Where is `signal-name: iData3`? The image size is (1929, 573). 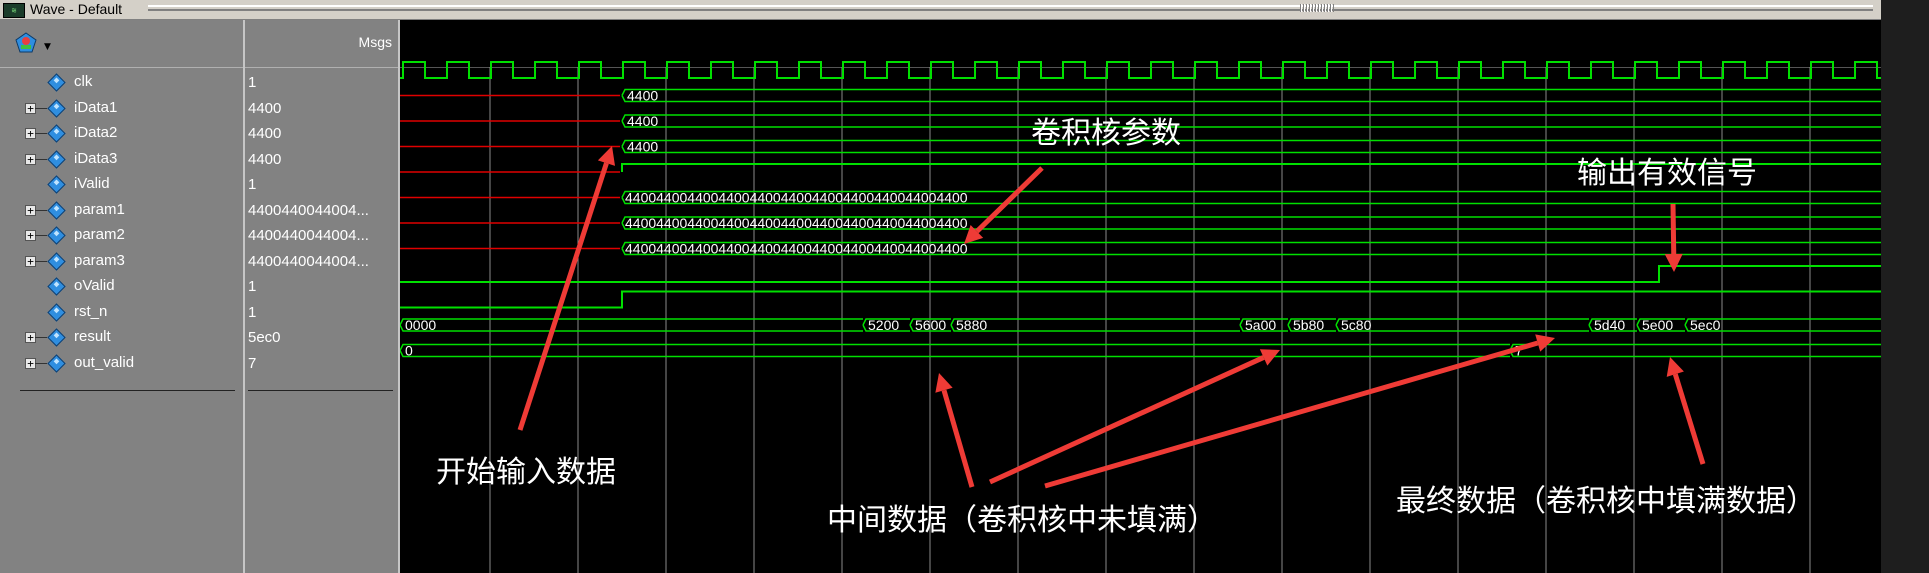 signal-name: iData3 is located at coordinates (96, 158).